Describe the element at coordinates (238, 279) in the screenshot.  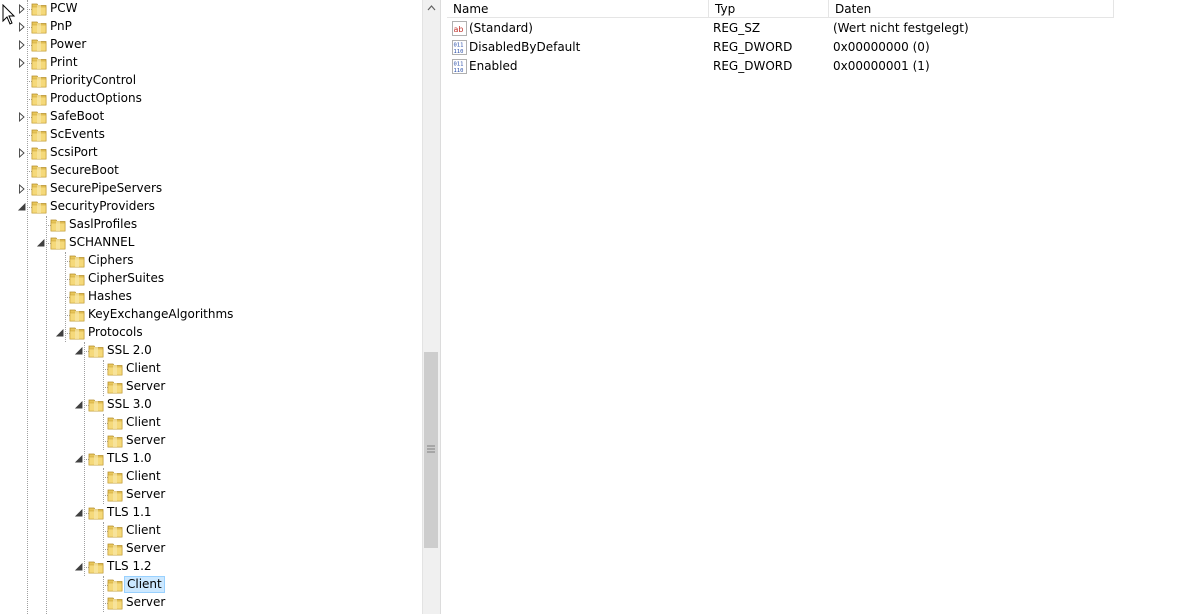
I see `tree-item: CipherSuites` at that location.